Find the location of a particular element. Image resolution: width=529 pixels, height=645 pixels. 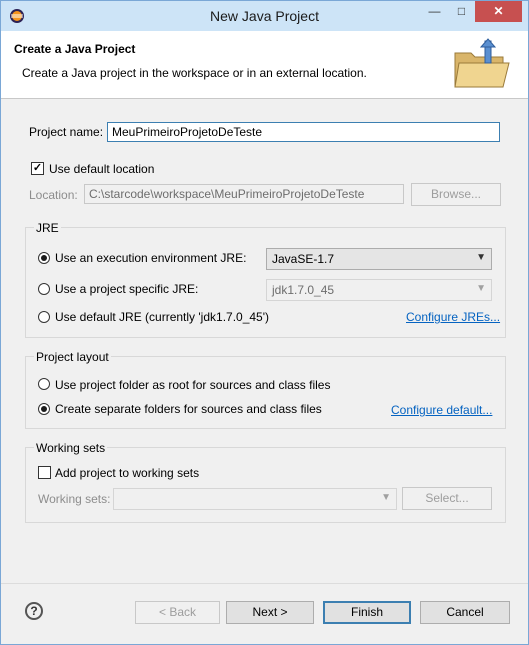

project-layout-group is located at coordinates (265, 392).